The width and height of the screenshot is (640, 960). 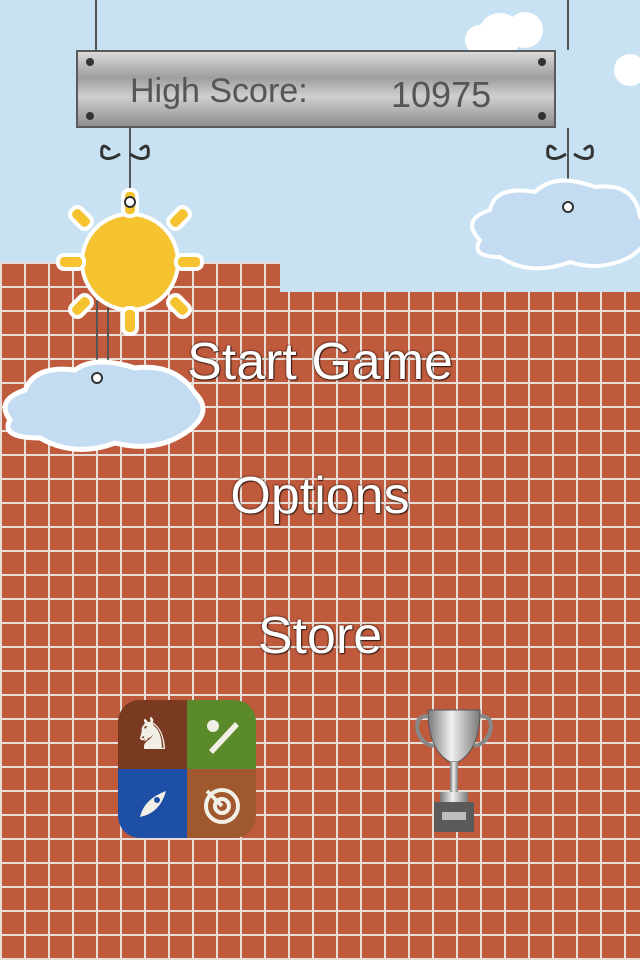 I want to click on rocket-icon, so click(x=152, y=803).